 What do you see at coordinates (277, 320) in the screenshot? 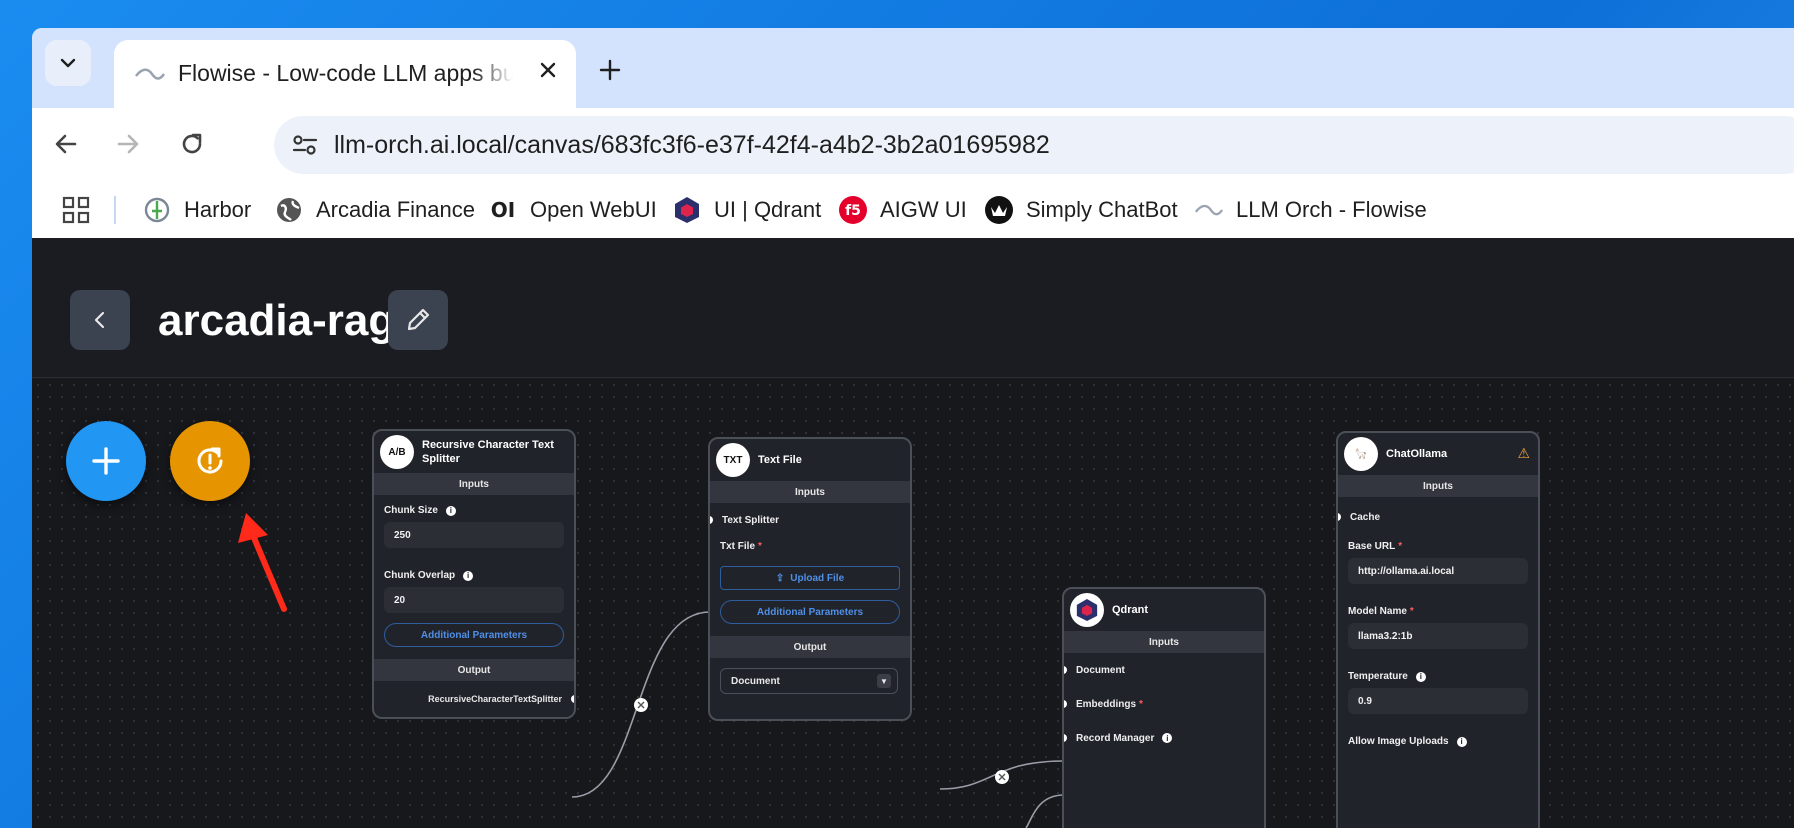
I see `flow-title: arcadia-rag` at bounding box center [277, 320].